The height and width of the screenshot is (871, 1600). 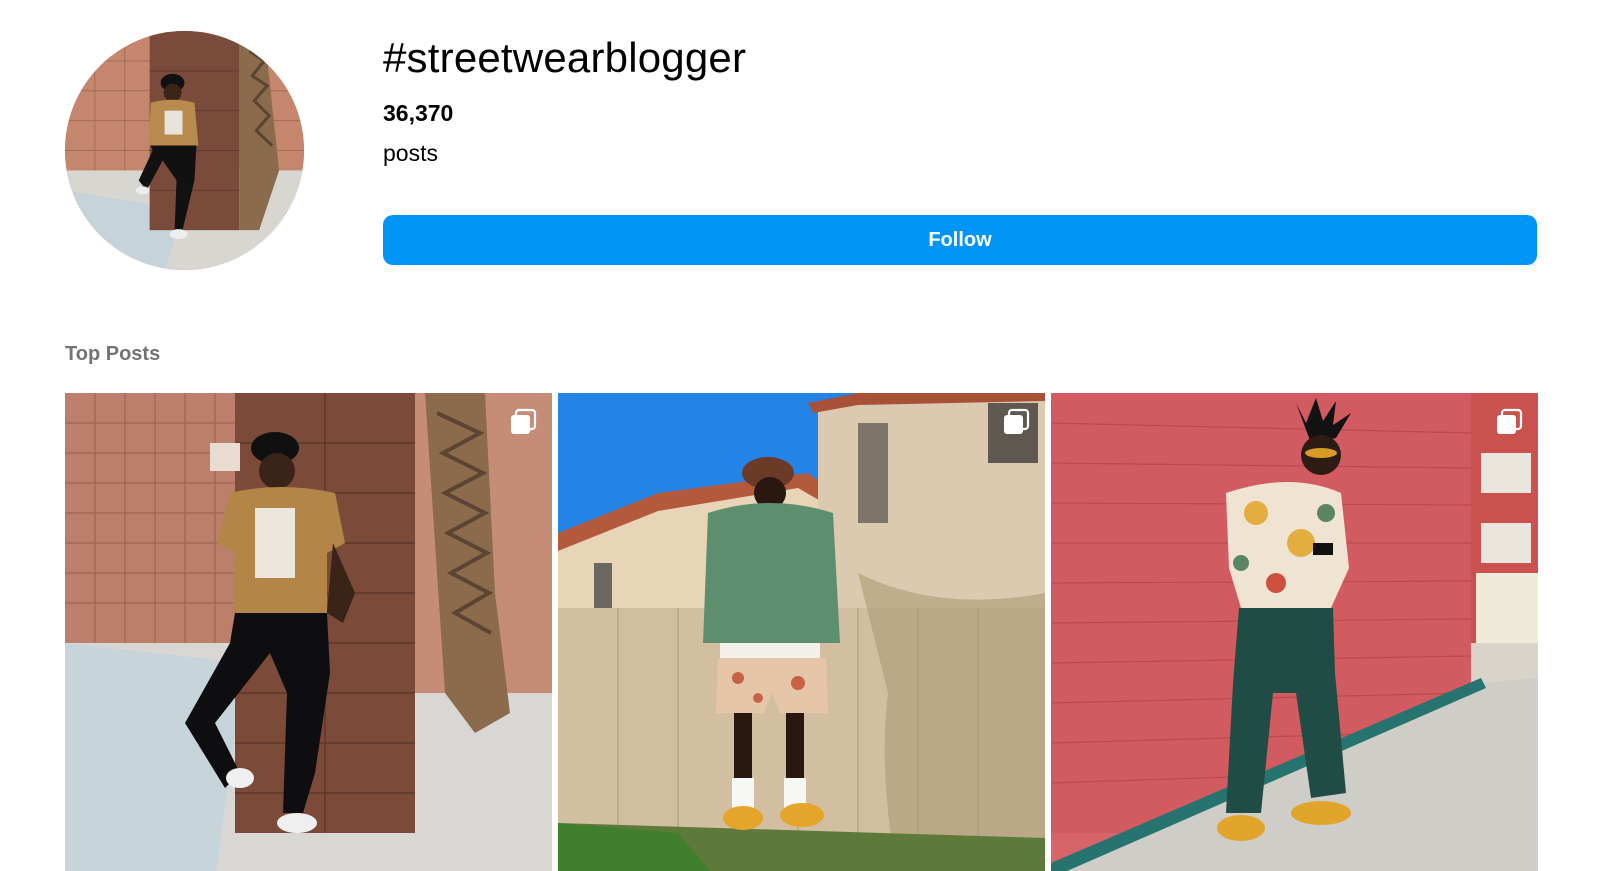 I want to click on avatar-photo, so click(x=184, y=150).